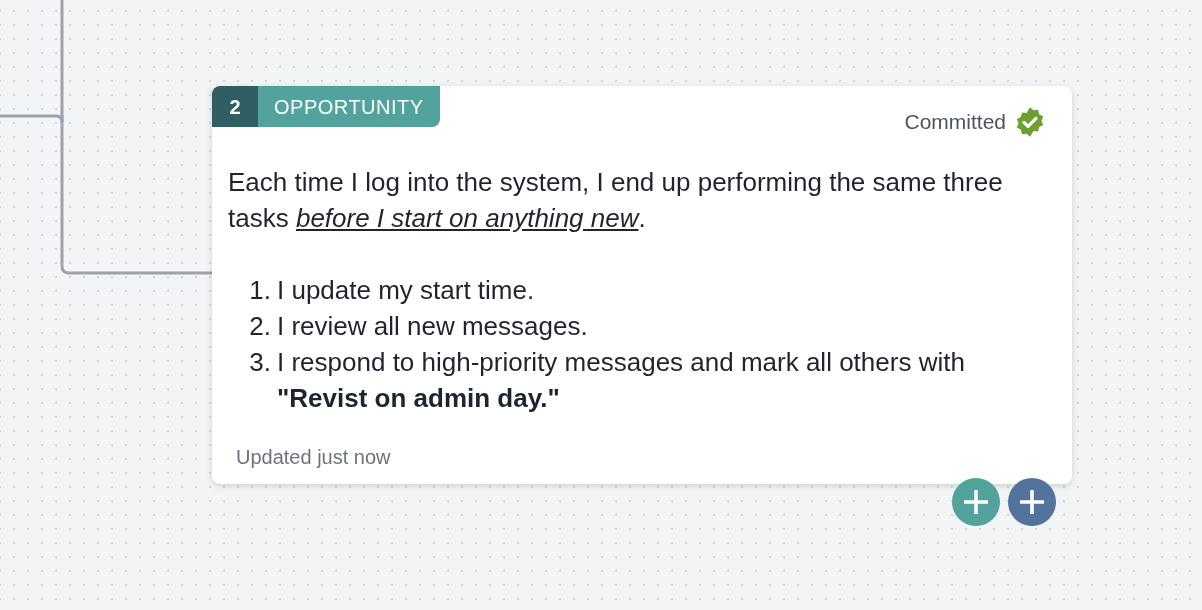  What do you see at coordinates (432, 326) in the screenshot?
I see `list-item-text: I review all new messages.` at bounding box center [432, 326].